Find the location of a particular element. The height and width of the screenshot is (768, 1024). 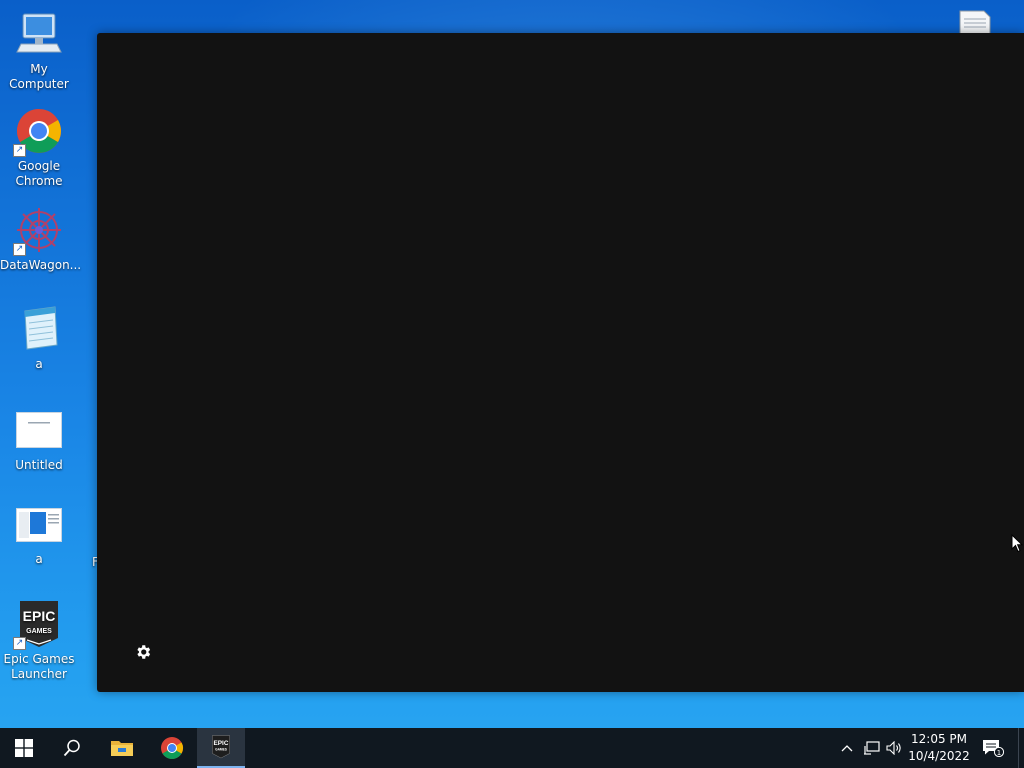

action-center-button: 1 is located at coordinates (993, 748).